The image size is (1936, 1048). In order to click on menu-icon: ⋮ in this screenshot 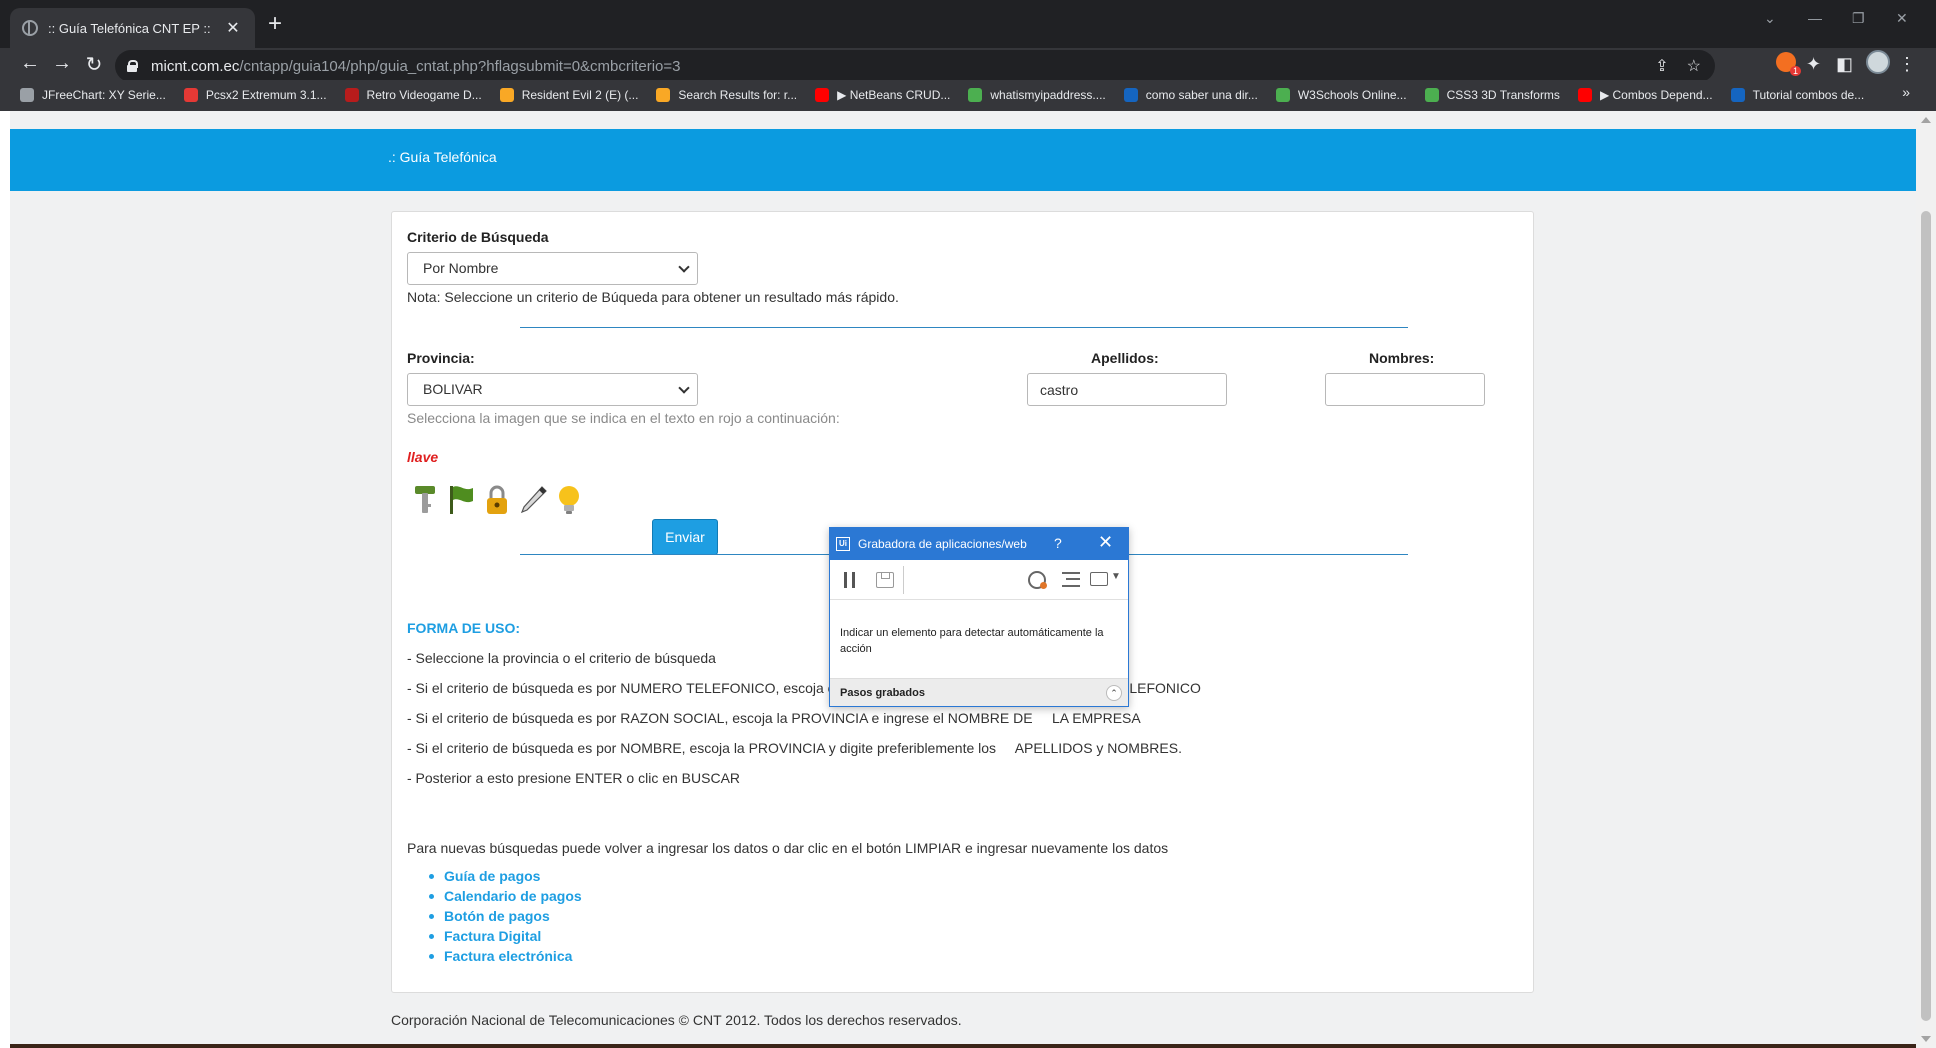, I will do `click(1907, 64)`.